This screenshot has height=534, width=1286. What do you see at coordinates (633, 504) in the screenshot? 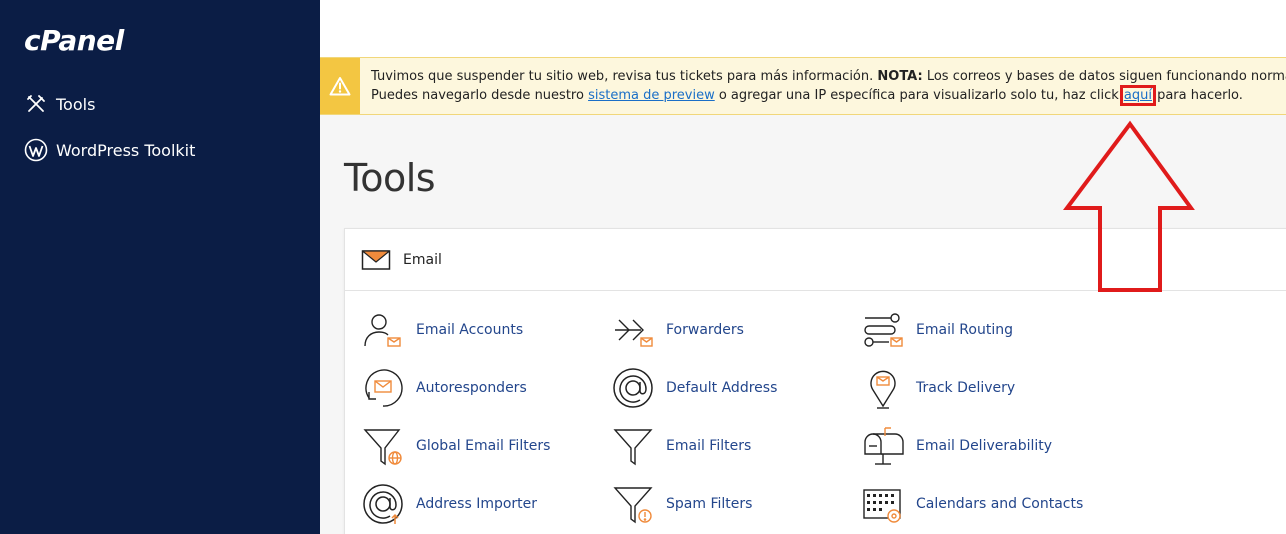
I see `spam-filter-icon` at bounding box center [633, 504].